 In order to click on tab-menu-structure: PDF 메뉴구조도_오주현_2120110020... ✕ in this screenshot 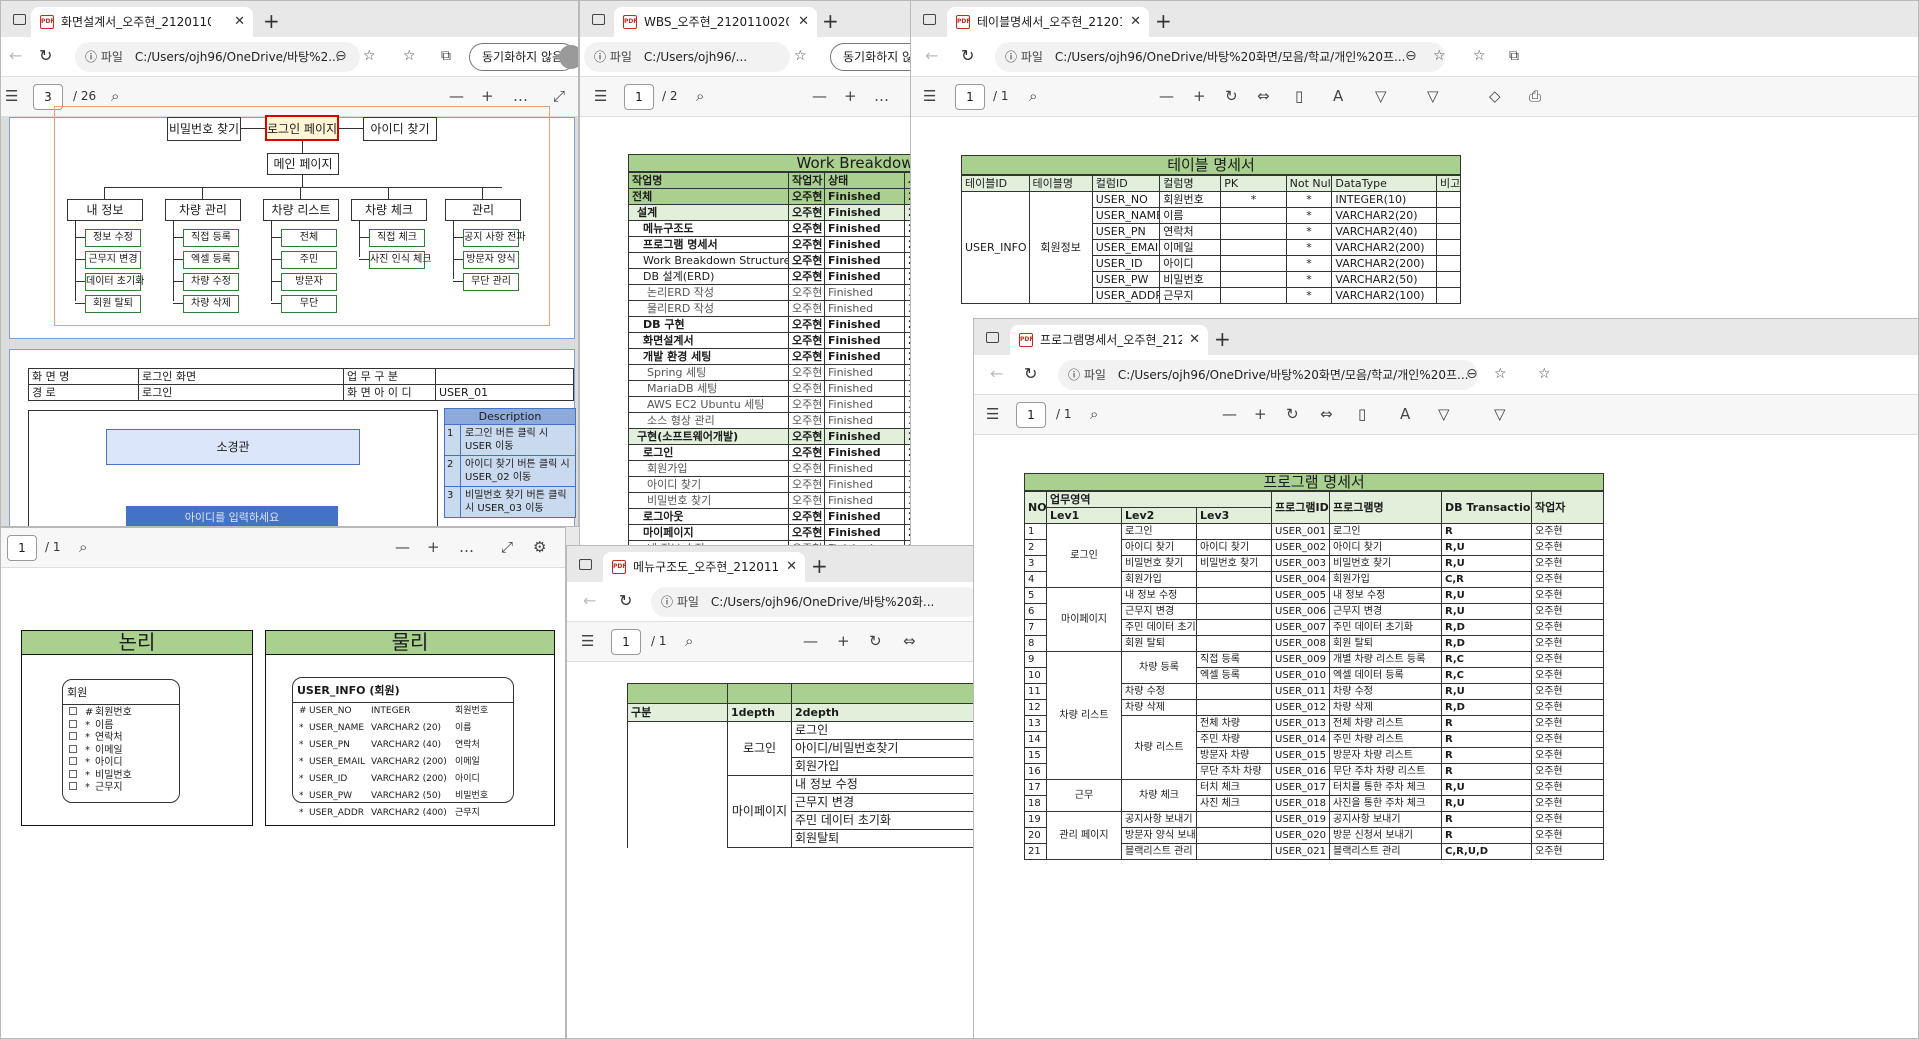, I will do `click(704, 567)`.